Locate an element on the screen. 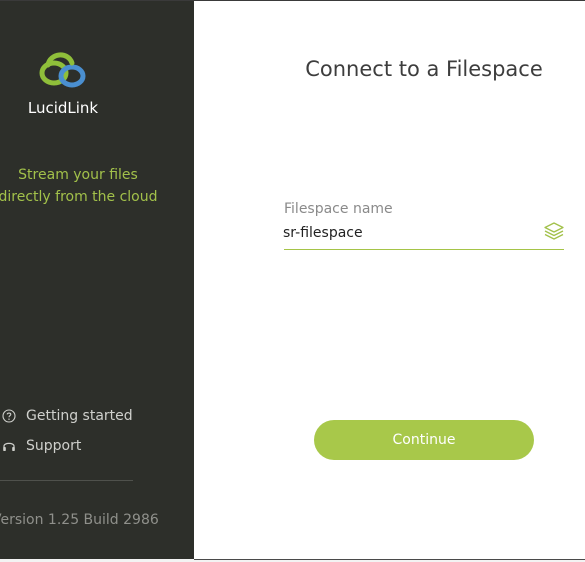  filespace-name-field: Filespace name is located at coordinates (424, 226).